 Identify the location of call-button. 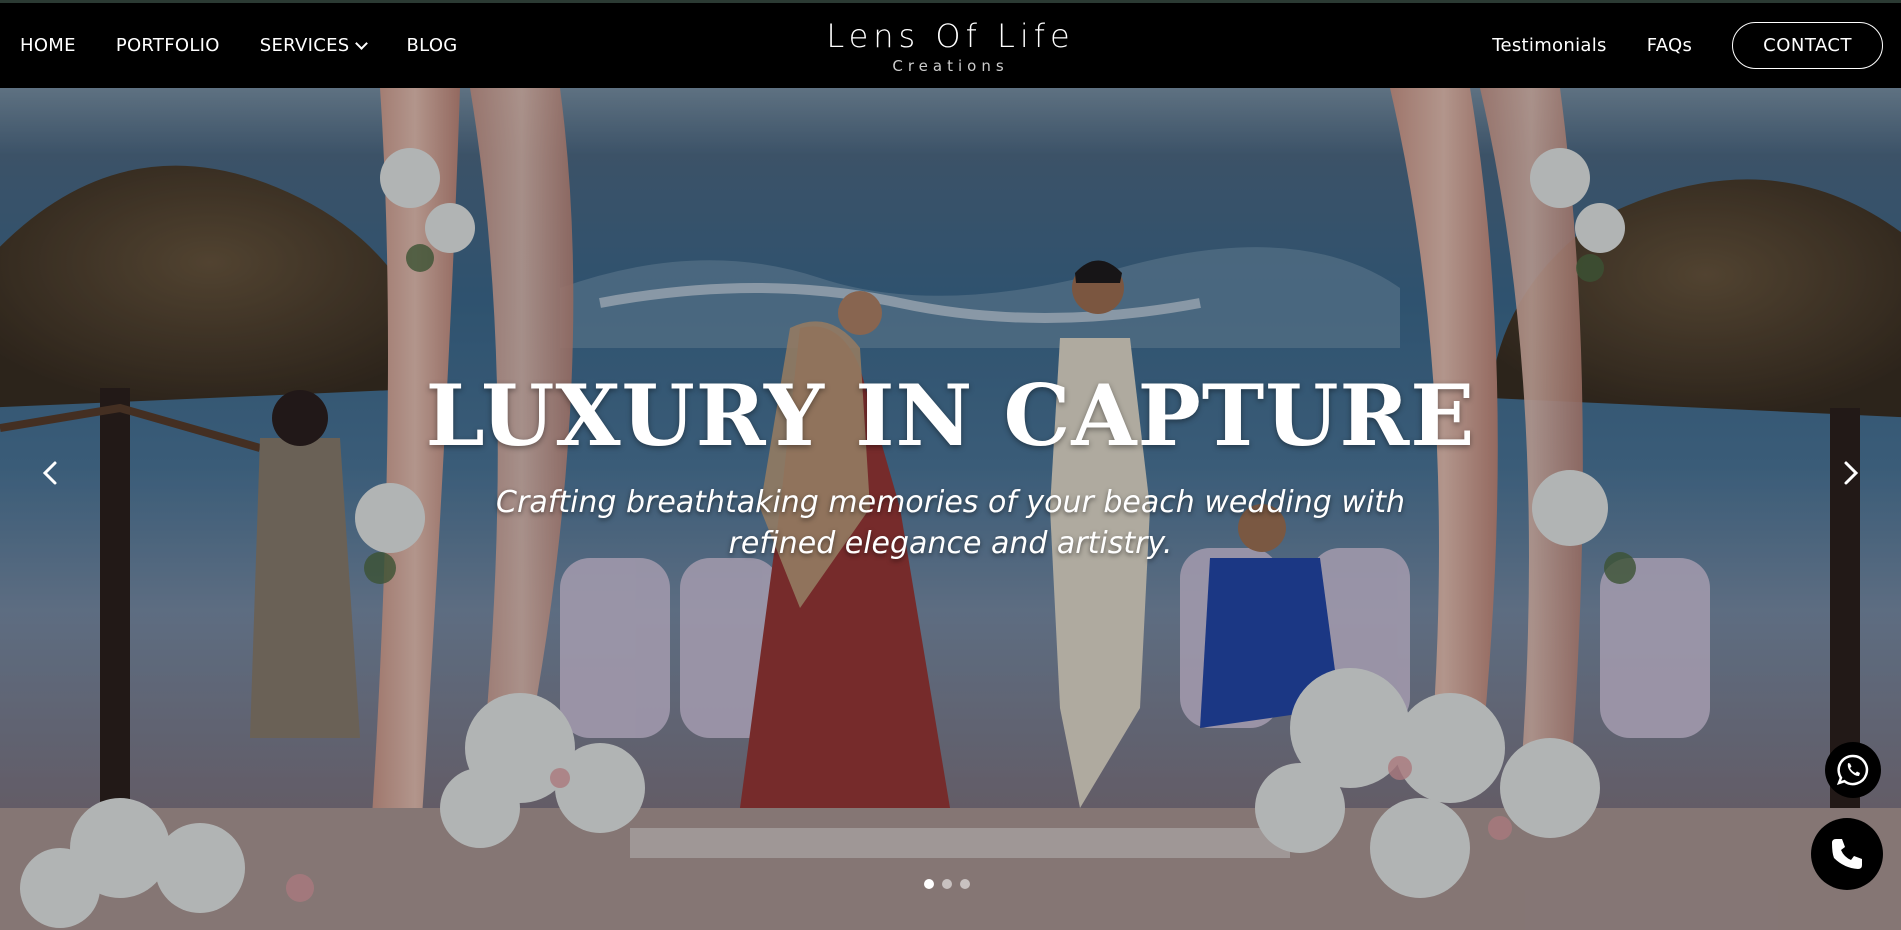
(1847, 854).